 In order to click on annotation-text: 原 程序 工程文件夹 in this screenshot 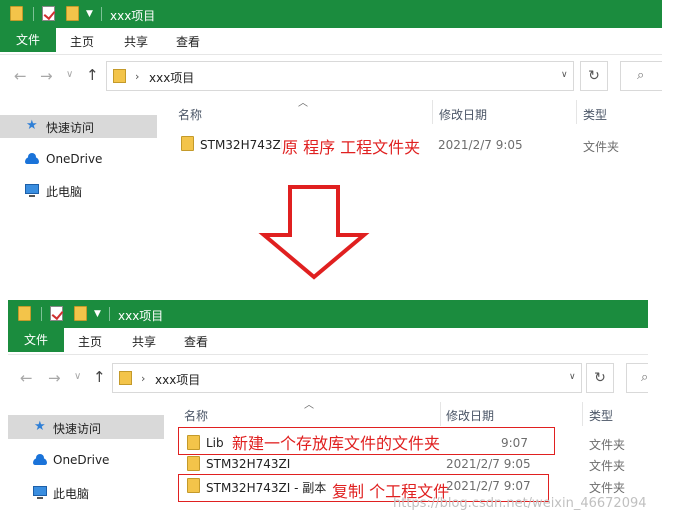, I will do `click(352, 146)`.